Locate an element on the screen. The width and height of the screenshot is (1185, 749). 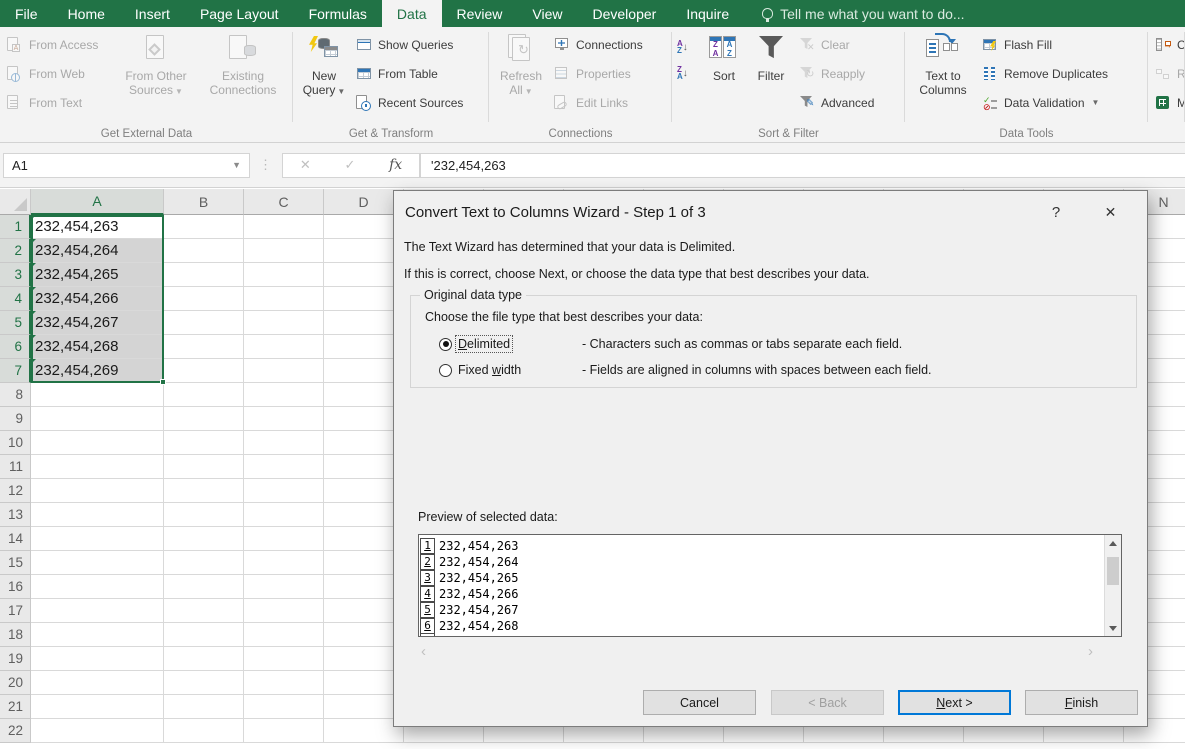
tab-inquire: Inquire is located at coordinates (707, 13).